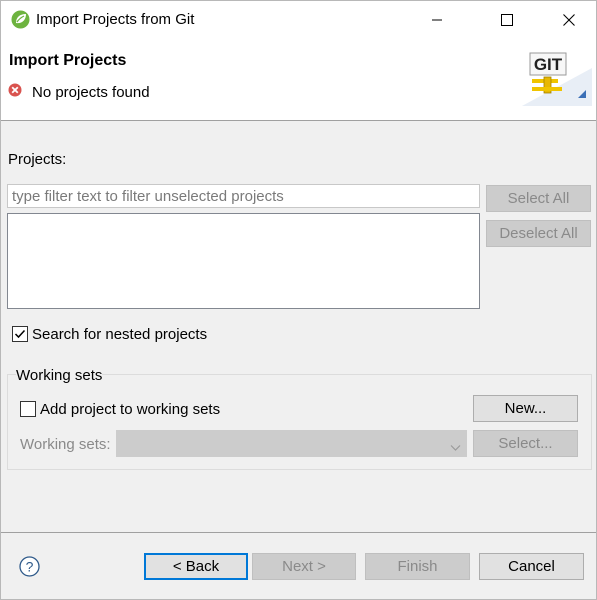 Image resolution: width=597 pixels, height=600 pixels. Describe the element at coordinates (538, 233) in the screenshot. I see `deselect-all-button: Deselect All` at that location.